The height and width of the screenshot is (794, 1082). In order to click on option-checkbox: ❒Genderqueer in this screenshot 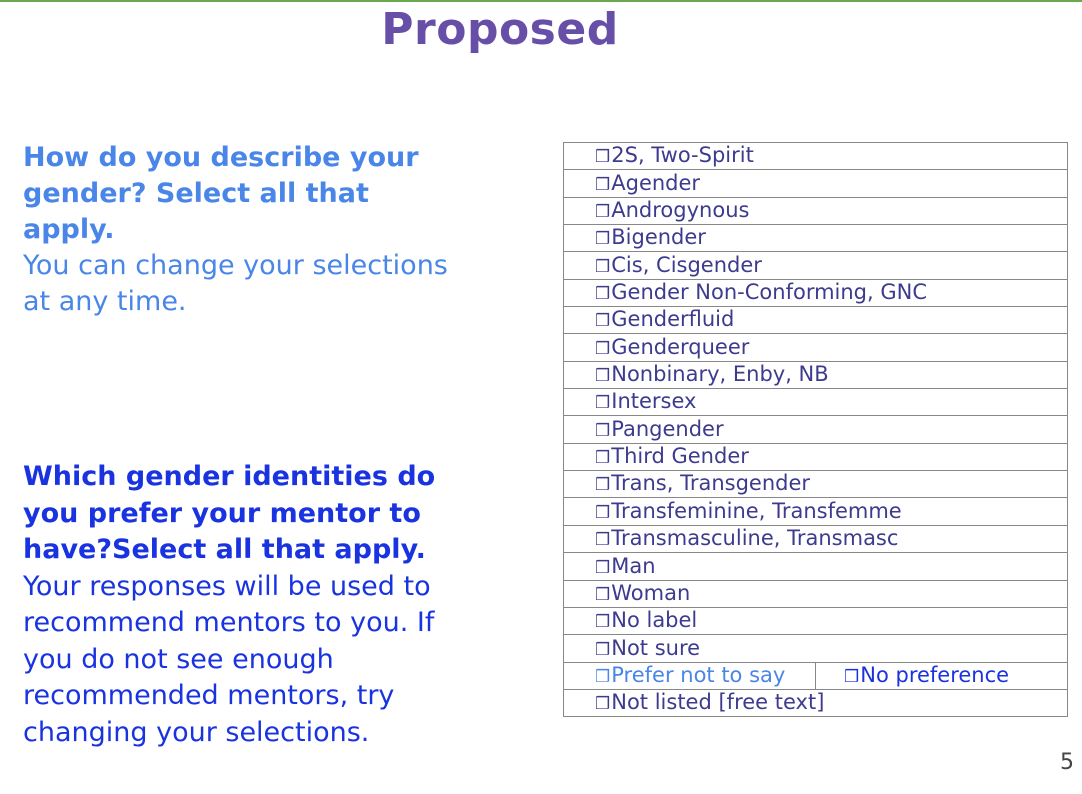, I will do `click(815, 347)`.